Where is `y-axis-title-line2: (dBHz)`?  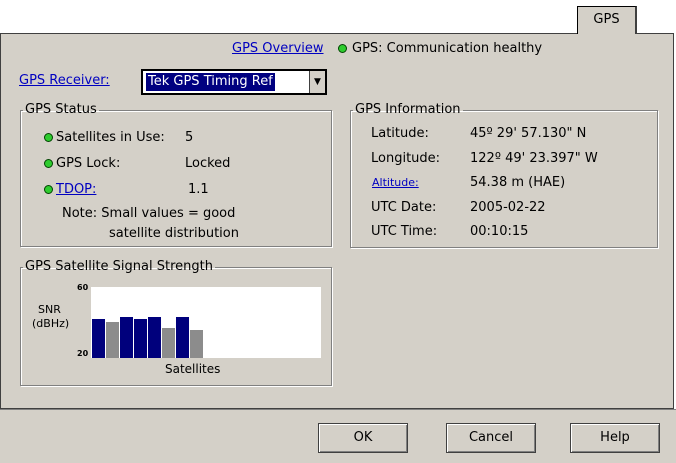 y-axis-title-line2: (dBHz) is located at coordinates (51, 323).